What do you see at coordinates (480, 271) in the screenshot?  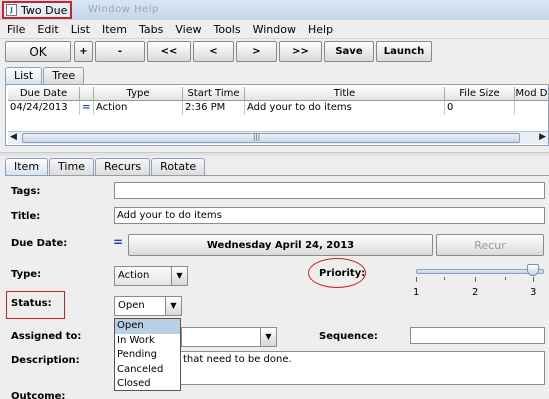 I see `priority-slider` at bounding box center [480, 271].